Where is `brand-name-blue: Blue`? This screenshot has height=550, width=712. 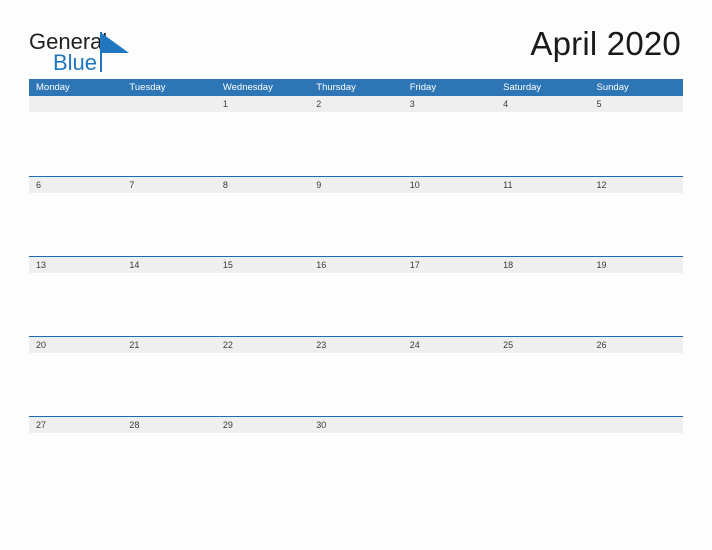
brand-name-blue: Blue is located at coordinates (75, 62).